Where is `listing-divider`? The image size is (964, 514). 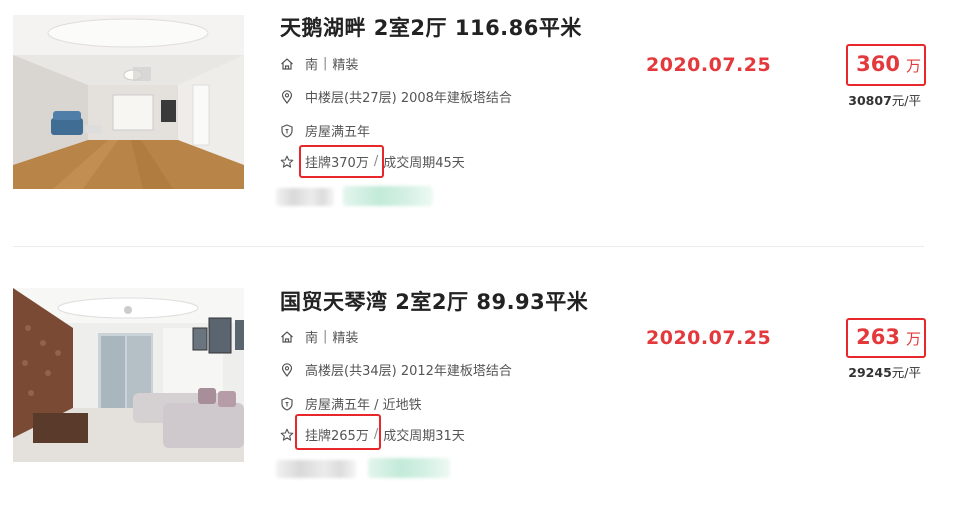 listing-divider is located at coordinates (468, 246).